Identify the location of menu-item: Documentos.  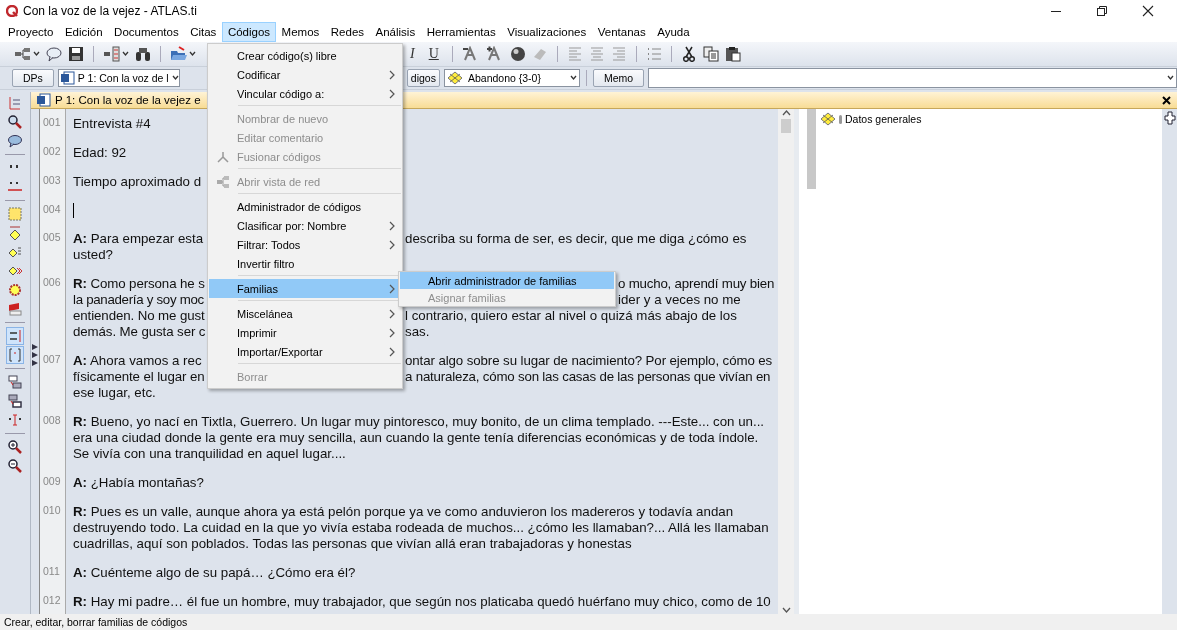
(146, 32).